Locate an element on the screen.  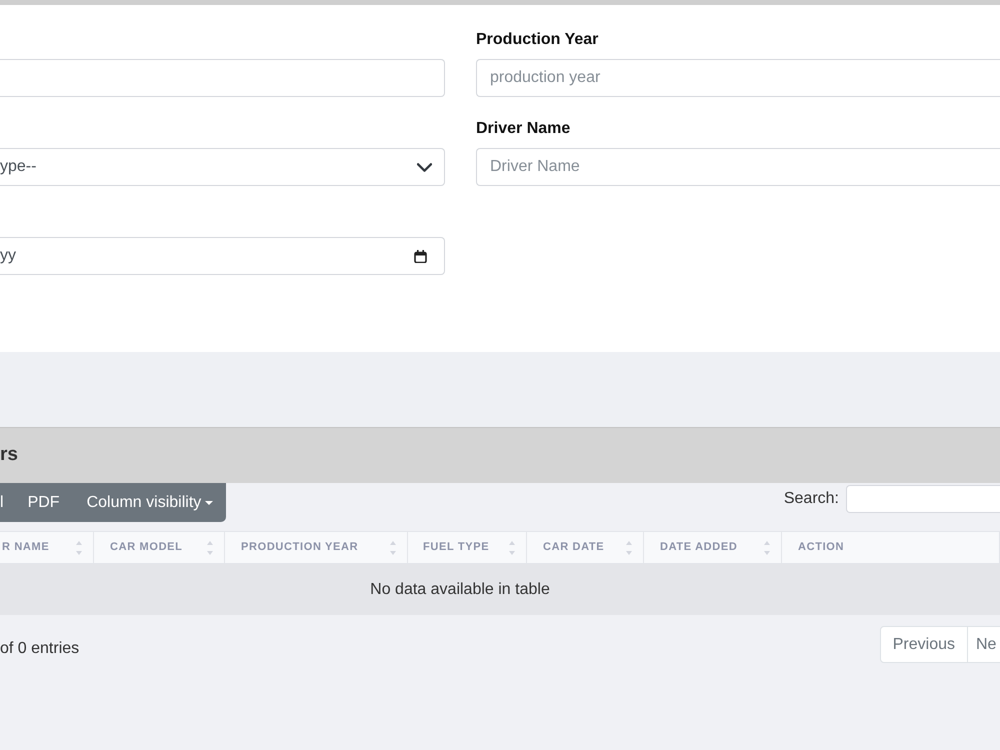
search-label: Search: is located at coordinates (811, 499).